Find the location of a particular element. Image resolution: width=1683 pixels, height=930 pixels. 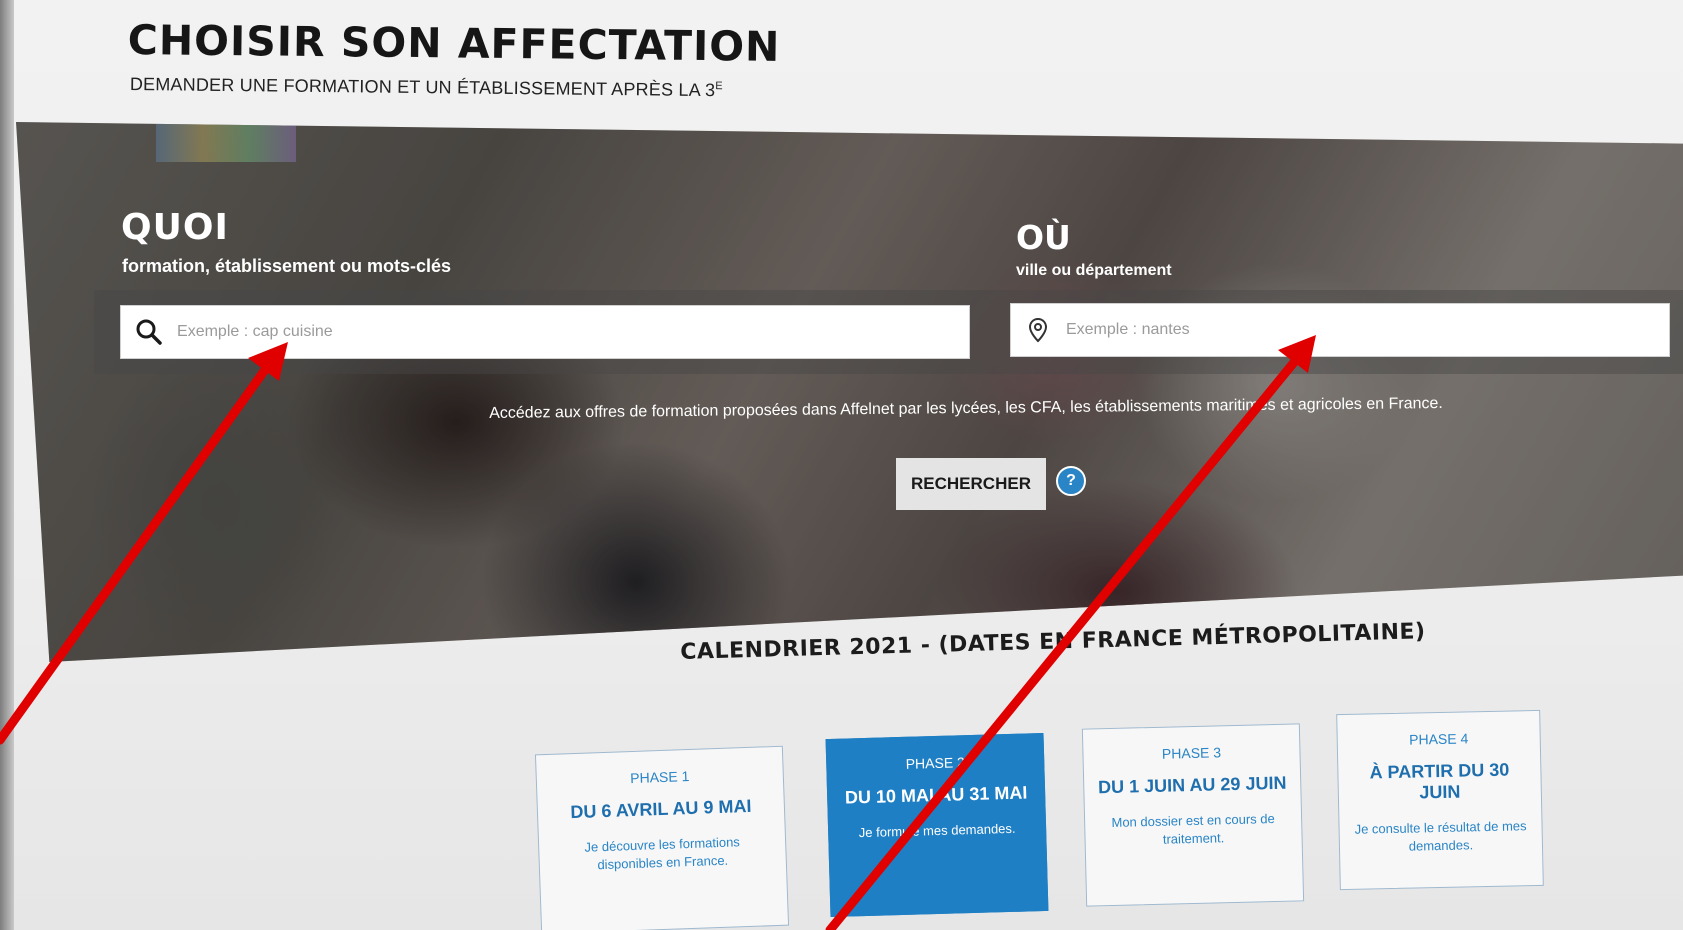

phase-description: Je consulte le résultat de mes demandes. is located at coordinates (1440, 836).